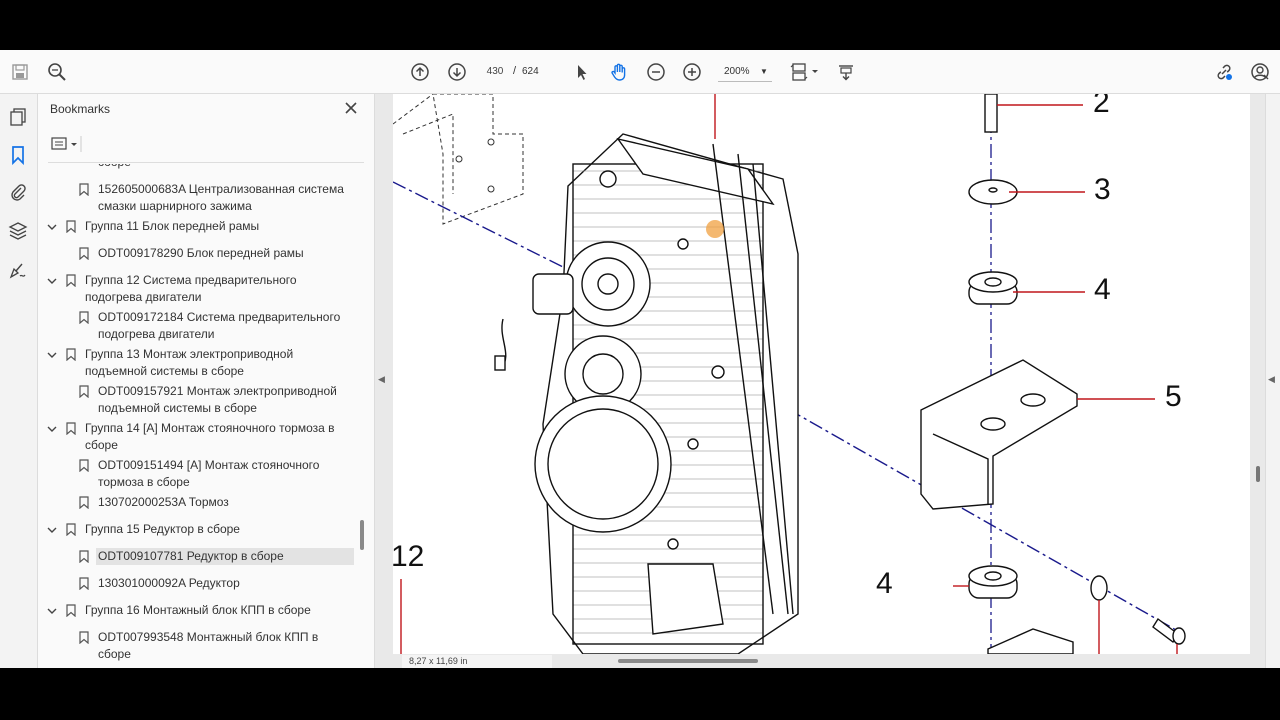 The width and height of the screenshot is (1280, 720). What do you see at coordinates (1258, 474) in the screenshot?
I see `vertical-scrollbar-thumb` at bounding box center [1258, 474].